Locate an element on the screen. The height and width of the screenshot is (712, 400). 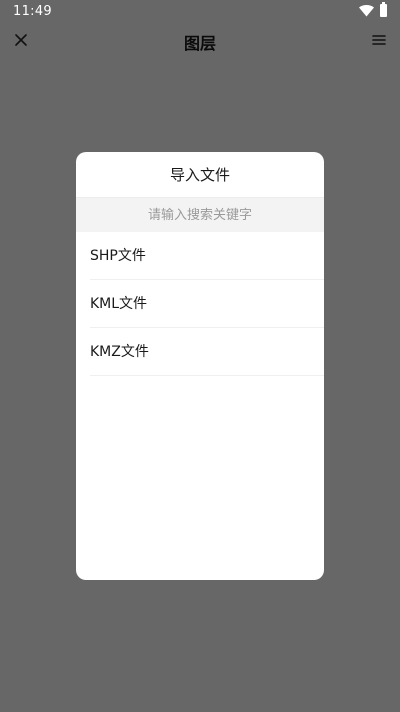
page-title: 图层 is located at coordinates (199, 43).